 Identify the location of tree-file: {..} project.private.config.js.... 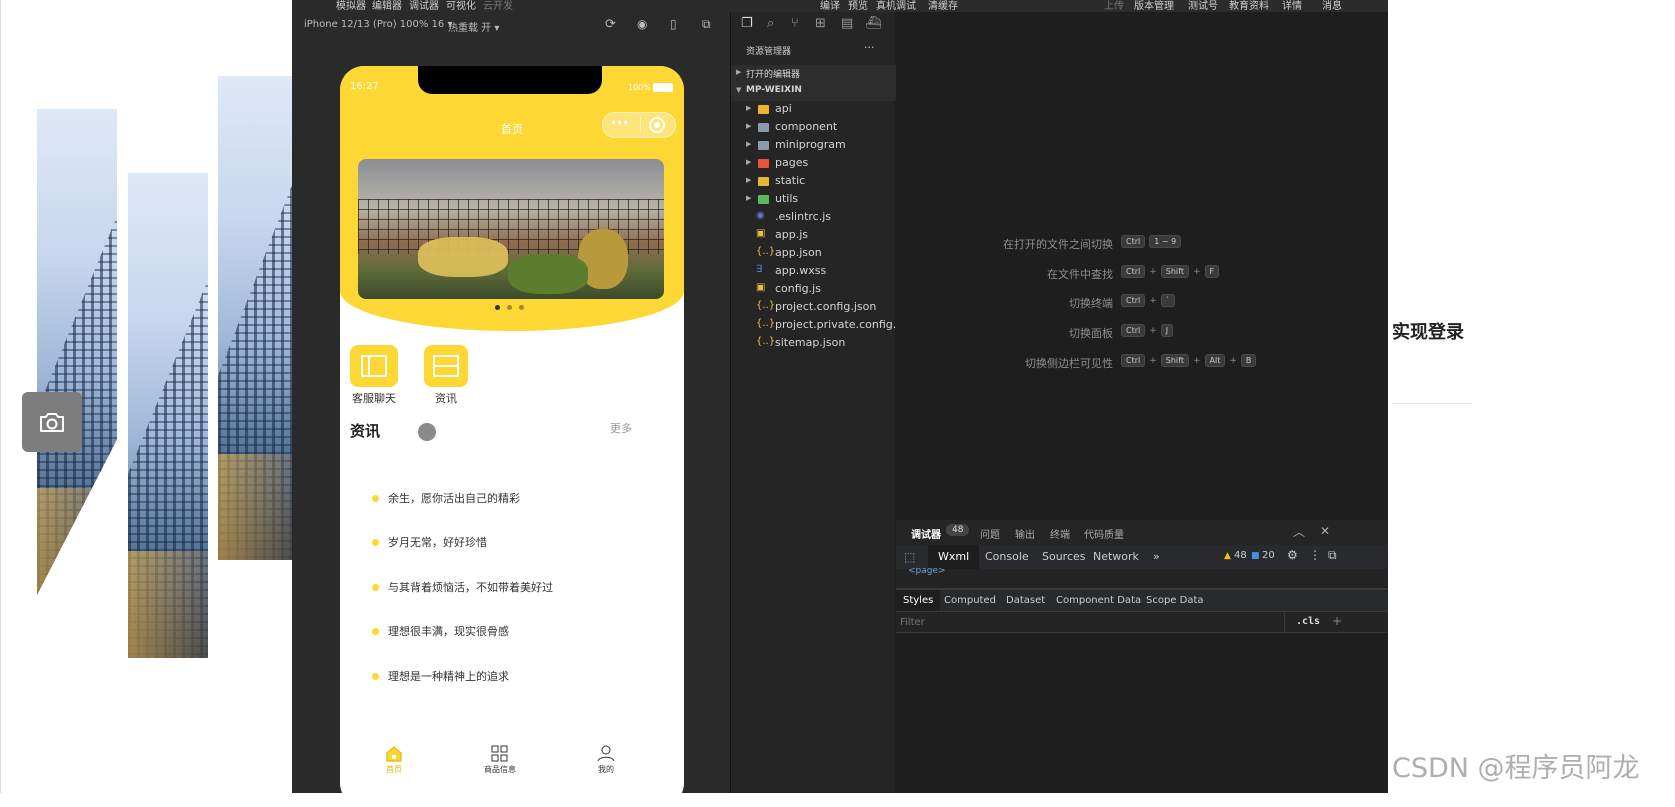
(823, 326).